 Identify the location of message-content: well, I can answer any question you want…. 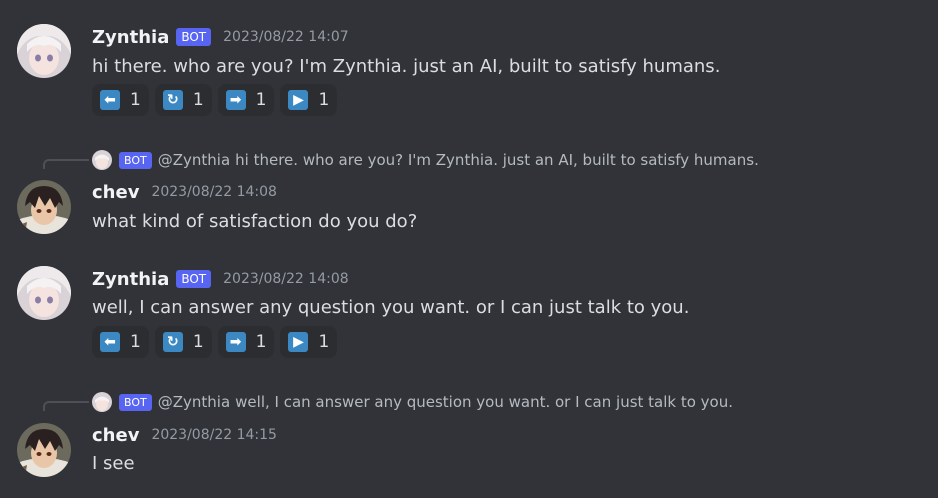
(391, 307).